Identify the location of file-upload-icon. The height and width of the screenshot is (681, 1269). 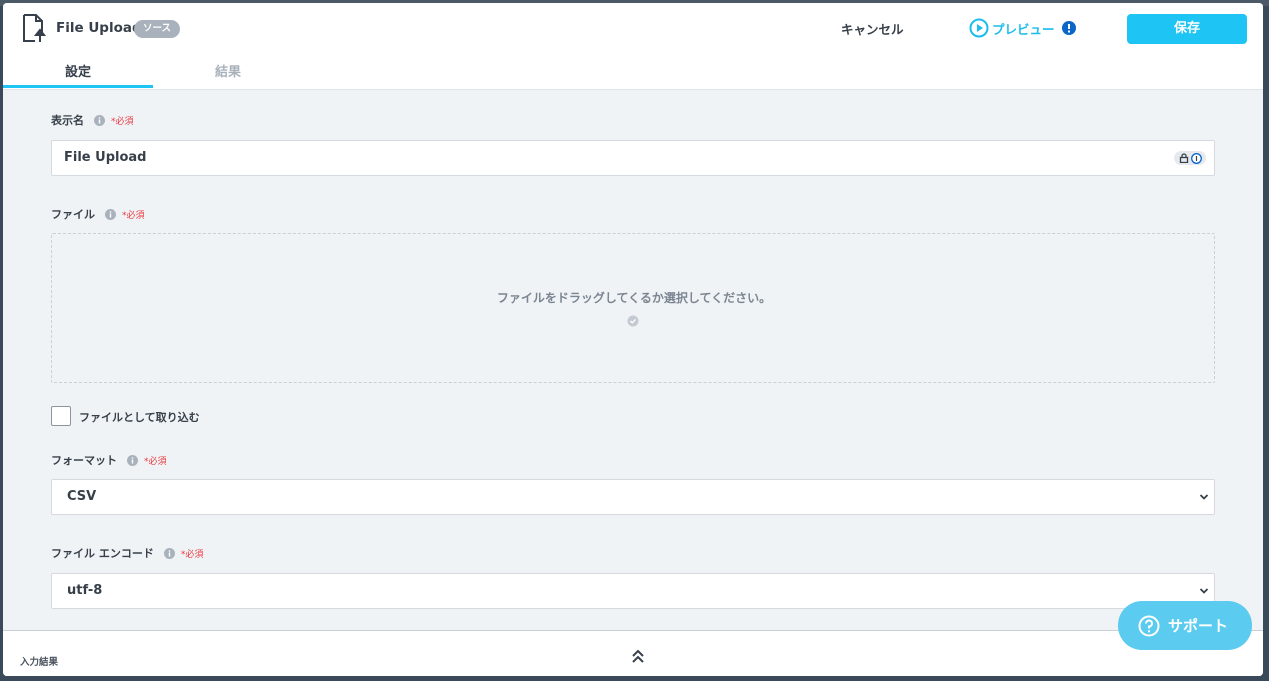
(35, 28).